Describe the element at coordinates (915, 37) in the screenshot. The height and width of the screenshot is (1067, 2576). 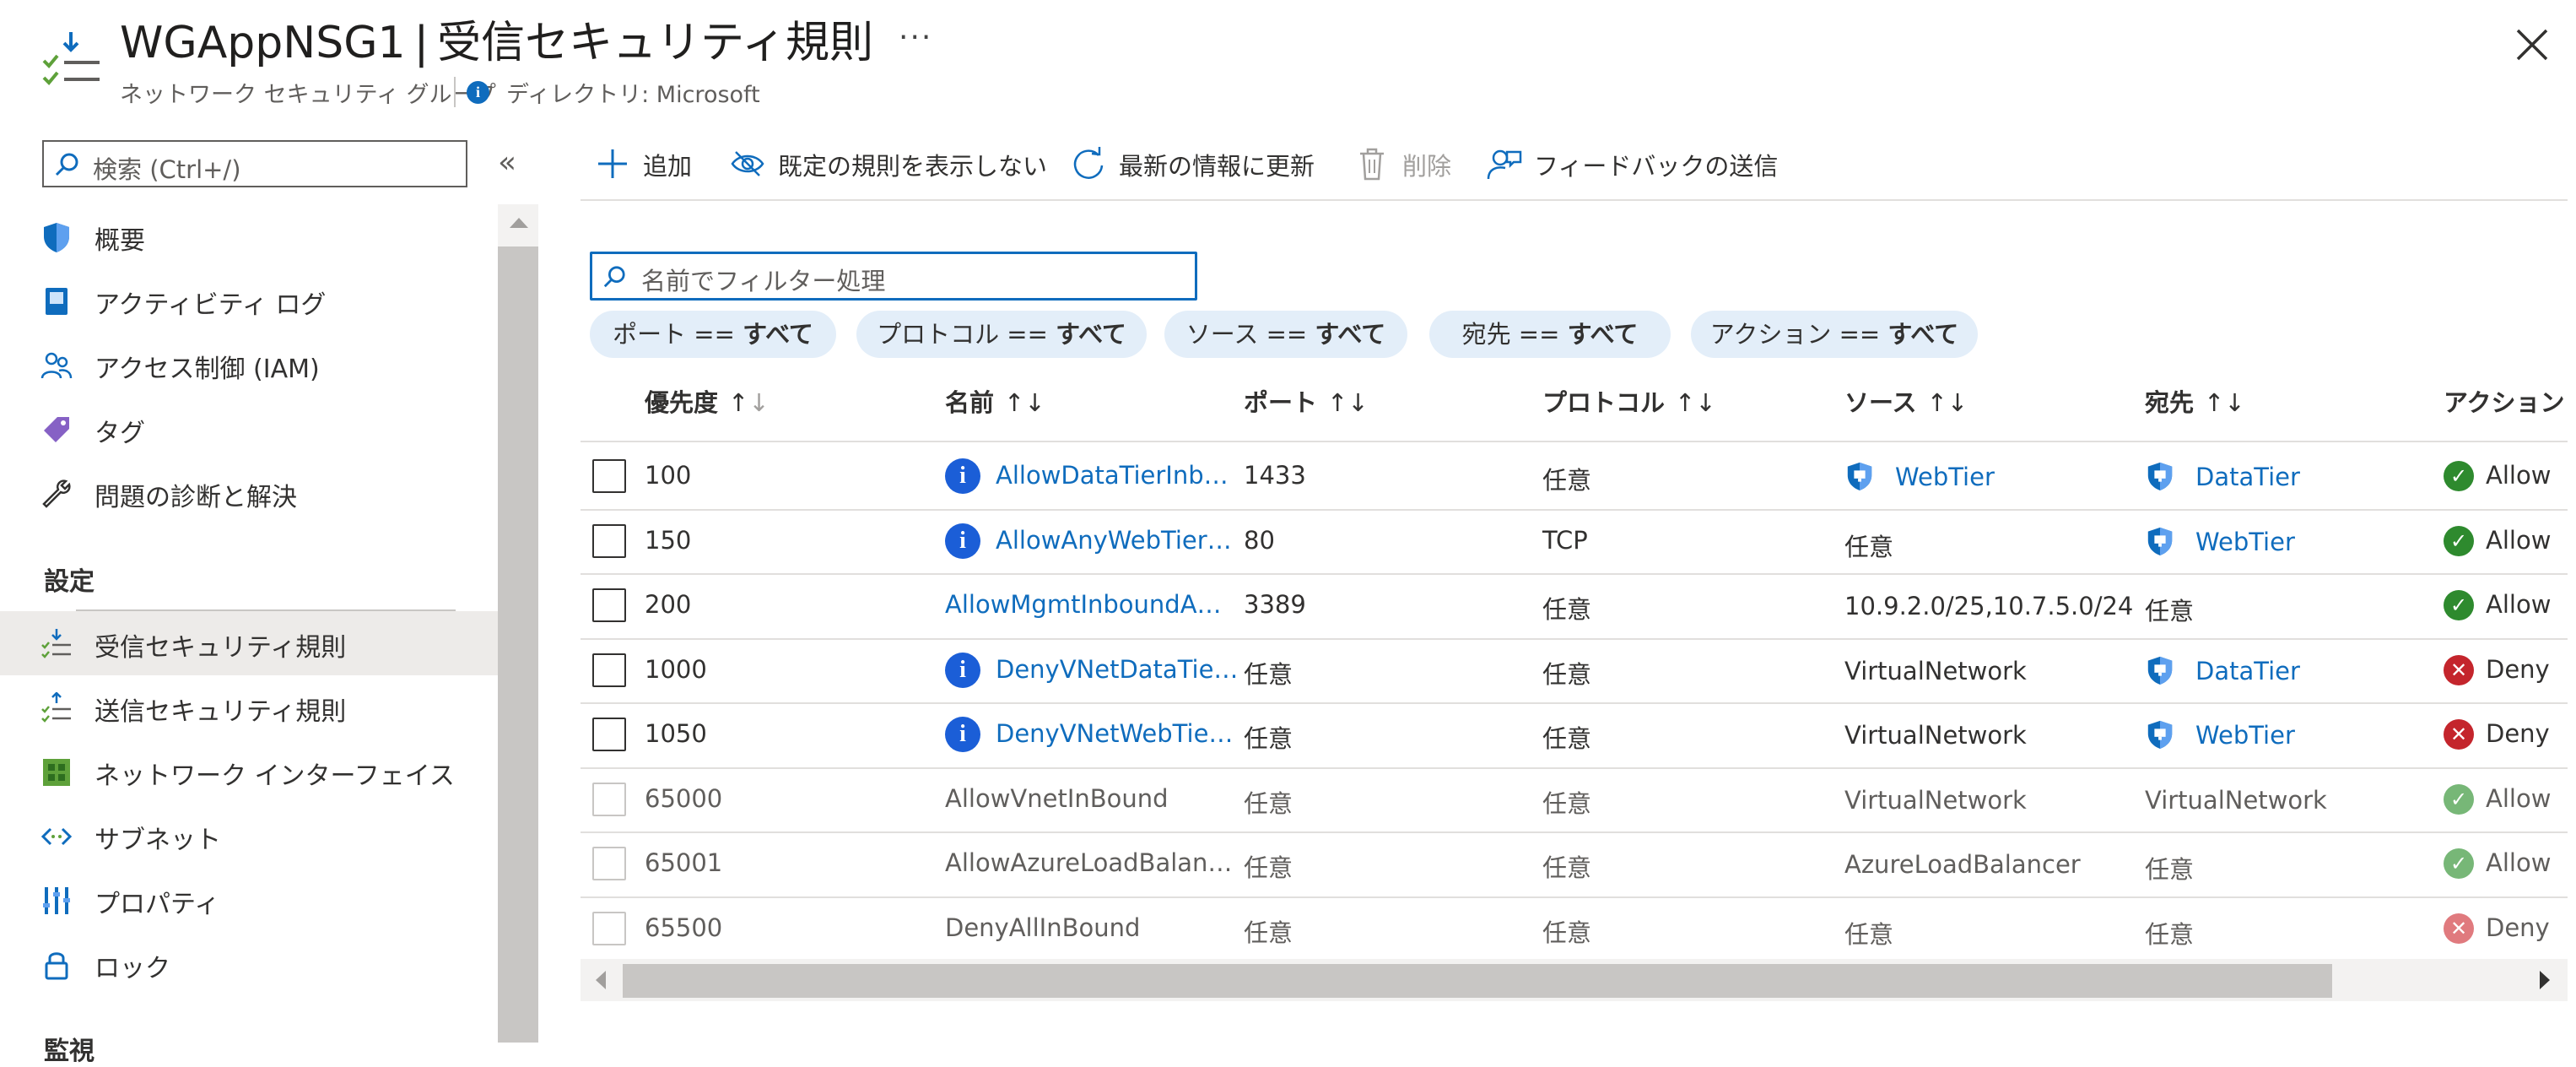
I see `more-options-button: ···` at that location.